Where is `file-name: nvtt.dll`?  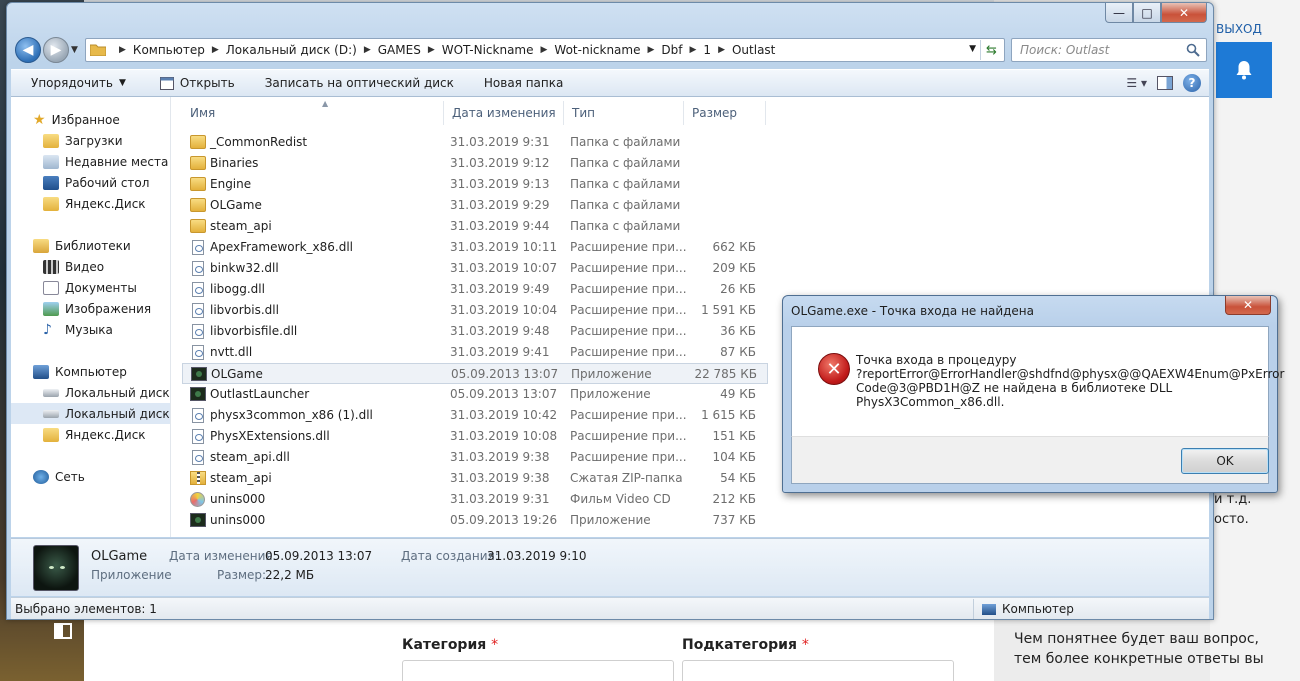 file-name: nvtt.dll is located at coordinates (231, 352).